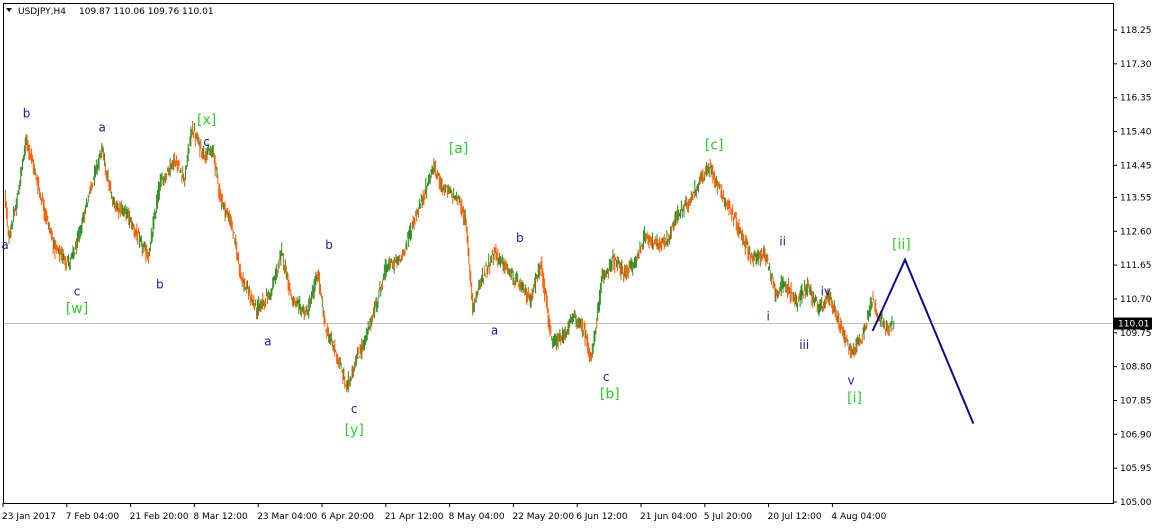 The height and width of the screenshot is (531, 1155). What do you see at coordinates (714, 145) in the screenshot?
I see `wave-label-green: [c]` at bounding box center [714, 145].